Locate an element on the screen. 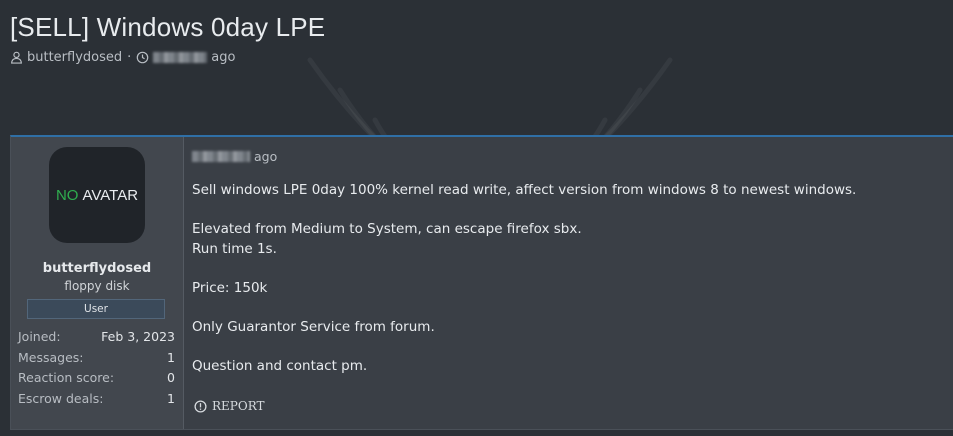 The image size is (953, 436). user-icon is located at coordinates (17, 58).